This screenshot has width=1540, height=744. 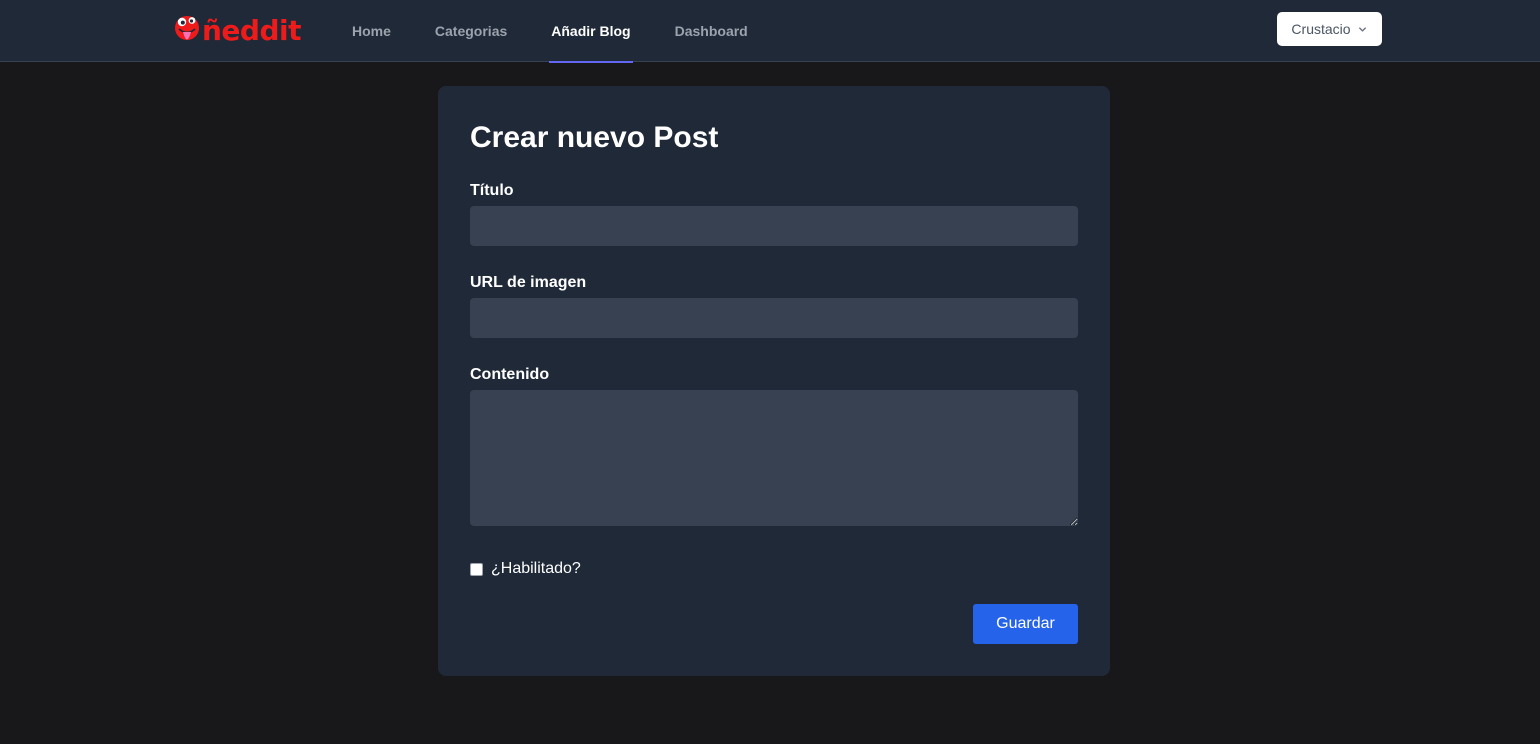 What do you see at coordinates (1321, 29) in the screenshot?
I see `user-menu-label: Crustacio` at bounding box center [1321, 29].